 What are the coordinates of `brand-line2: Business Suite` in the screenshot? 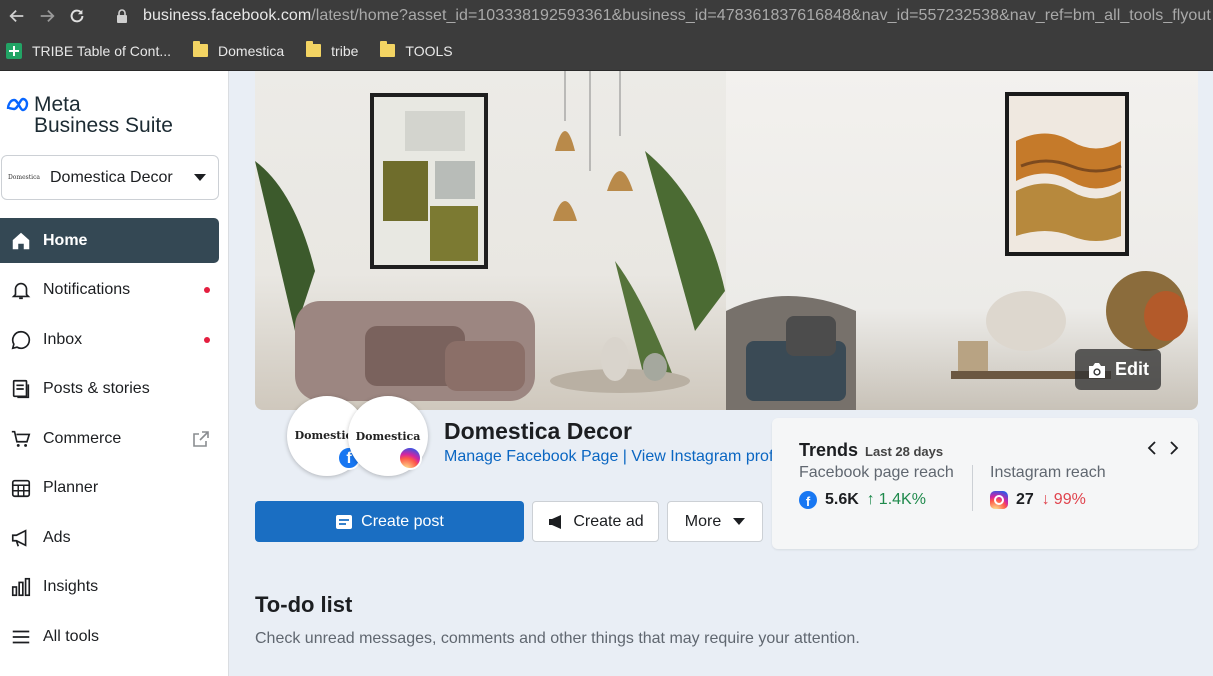 It's located at (103, 125).